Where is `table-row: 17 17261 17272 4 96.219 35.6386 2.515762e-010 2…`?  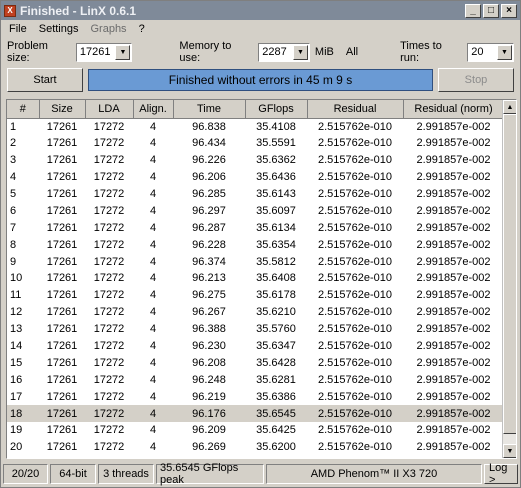
table-row: 17 17261 17272 4 96.219 35.6386 2.515762e-010 2… is located at coordinates (255, 396).